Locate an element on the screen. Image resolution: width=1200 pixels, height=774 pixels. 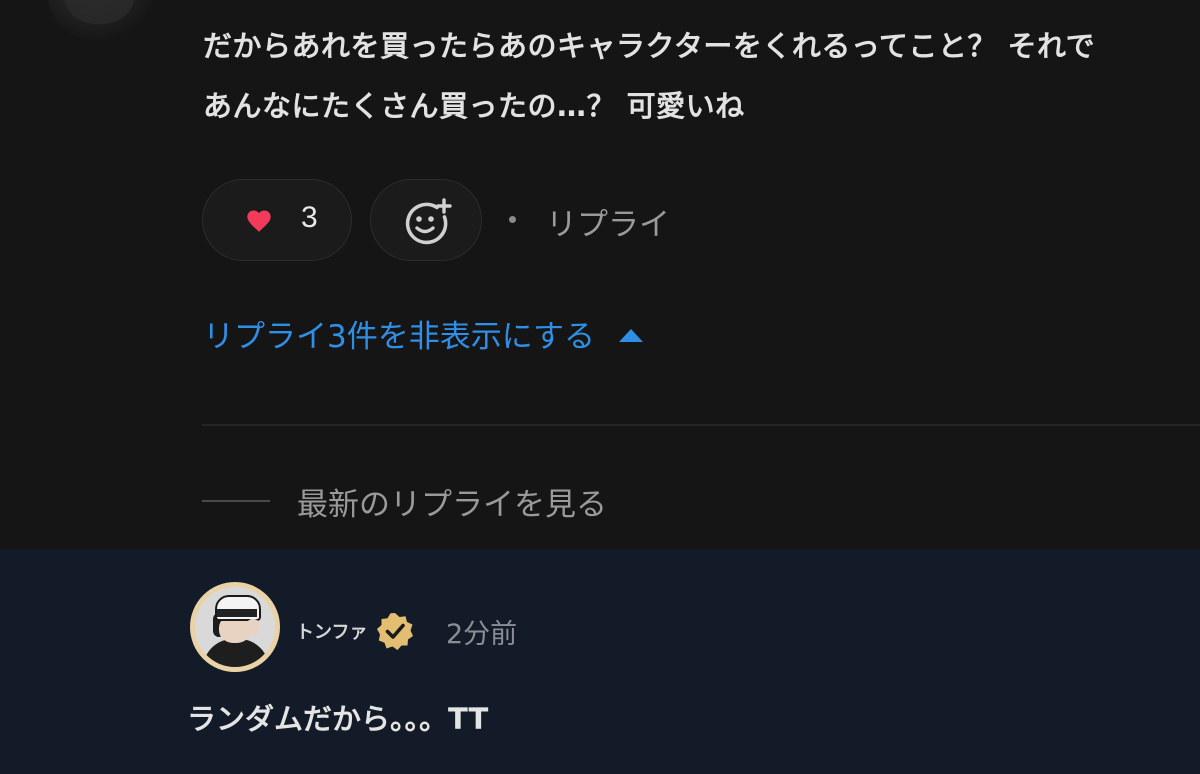
reply-body: ランダムだから。。。TT is located at coordinates (338, 719).